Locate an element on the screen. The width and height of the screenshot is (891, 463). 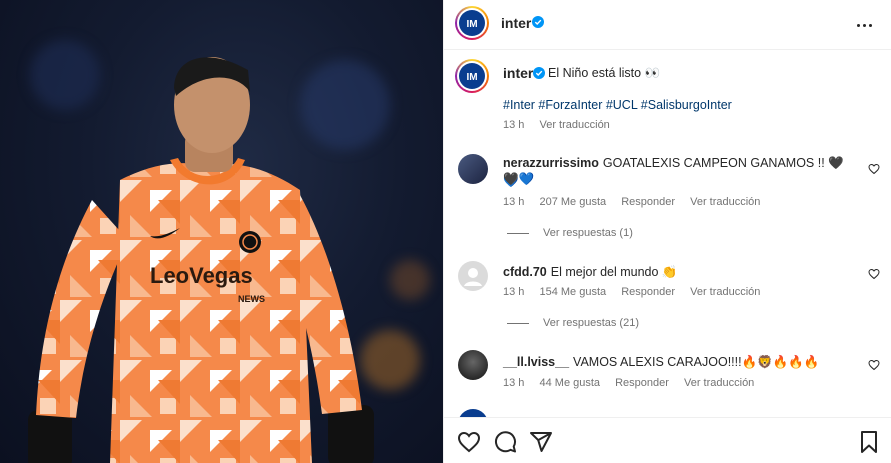
comment-icon is located at coordinates (505, 442).